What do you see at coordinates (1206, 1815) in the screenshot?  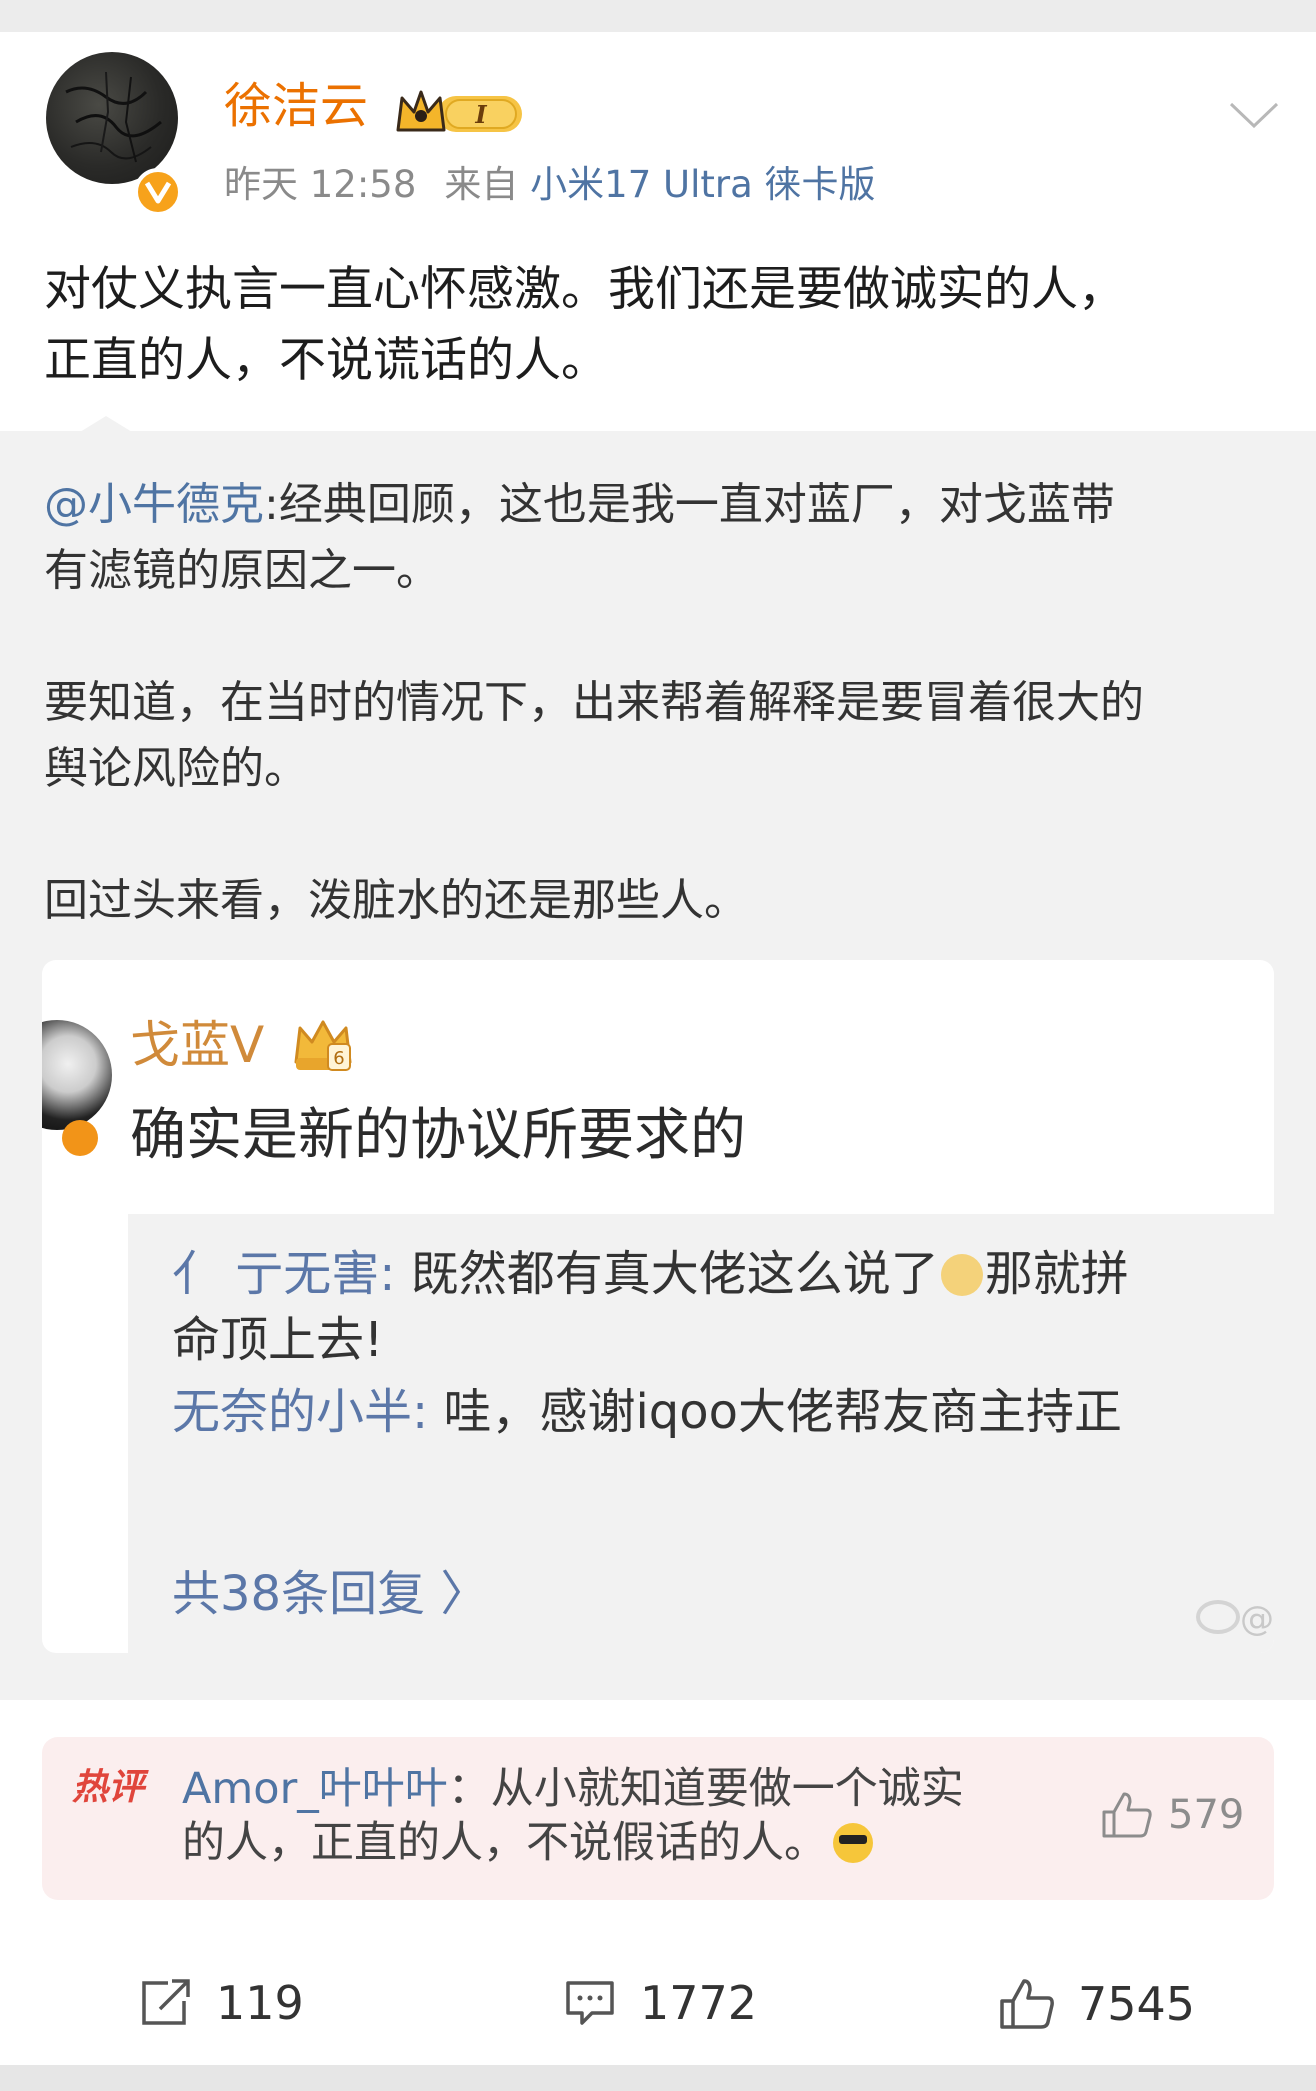 I see `hot-comment-likes: 579` at bounding box center [1206, 1815].